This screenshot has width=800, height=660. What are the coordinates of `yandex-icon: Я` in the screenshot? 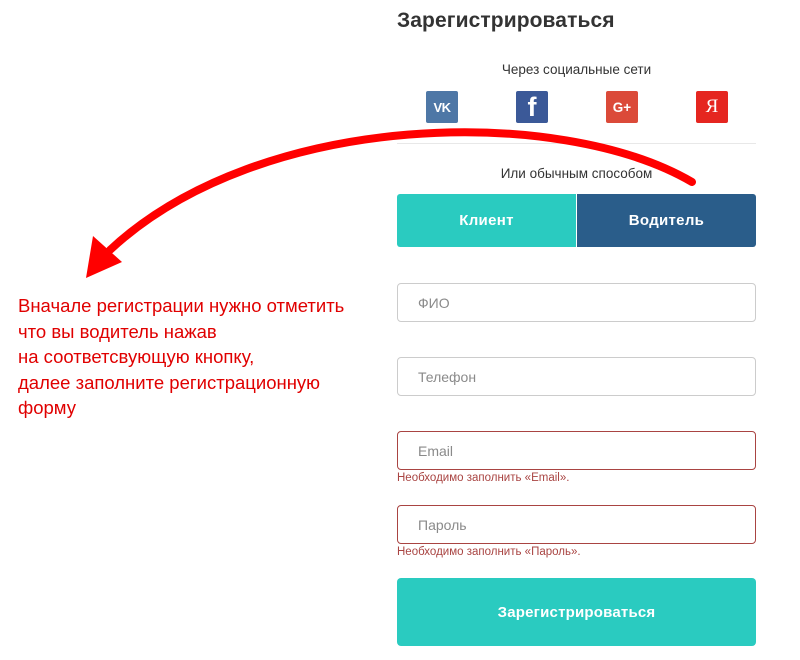 It's located at (712, 107).